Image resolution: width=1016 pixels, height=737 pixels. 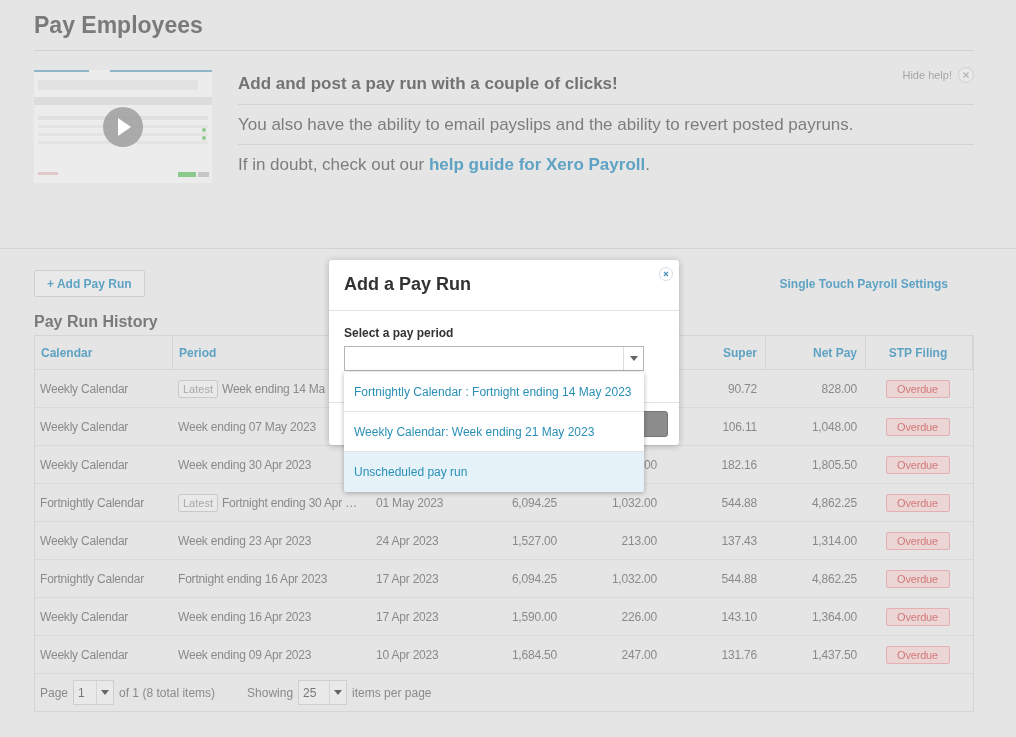 What do you see at coordinates (167, 692) in the screenshot?
I see `pager-text: of 1 (8 total items)` at bounding box center [167, 692].